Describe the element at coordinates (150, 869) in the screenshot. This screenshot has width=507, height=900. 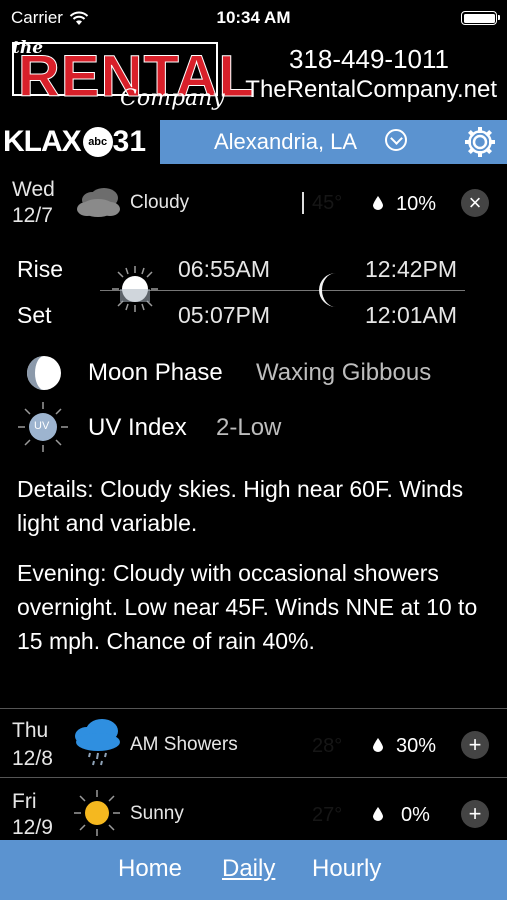
I see `nav-home: Home` at that location.